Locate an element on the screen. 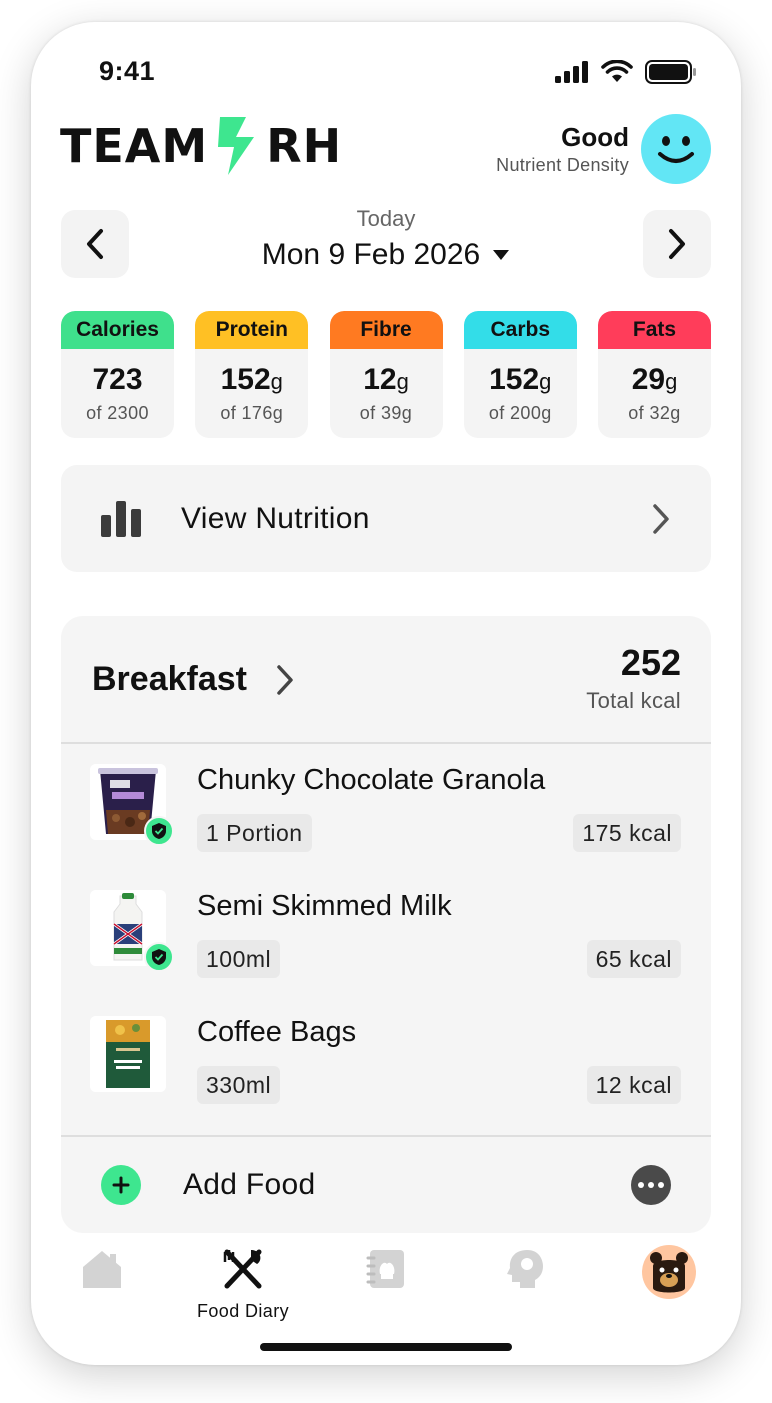 Image resolution: width=772 pixels, height=1403 pixels. date-subtitle: Today is located at coordinates (386, 218).